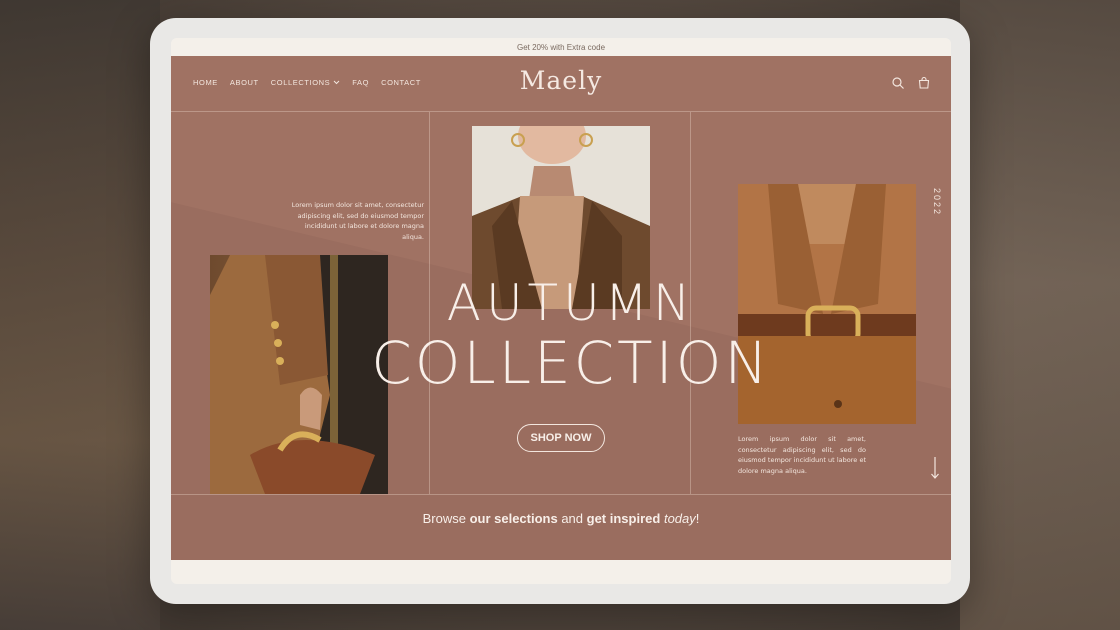 Image resolution: width=1120 pixels, height=630 pixels. What do you see at coordinates (336, 82) in the screenshot?
I see `chevron-down-icon` at bounding box center [336, 82].